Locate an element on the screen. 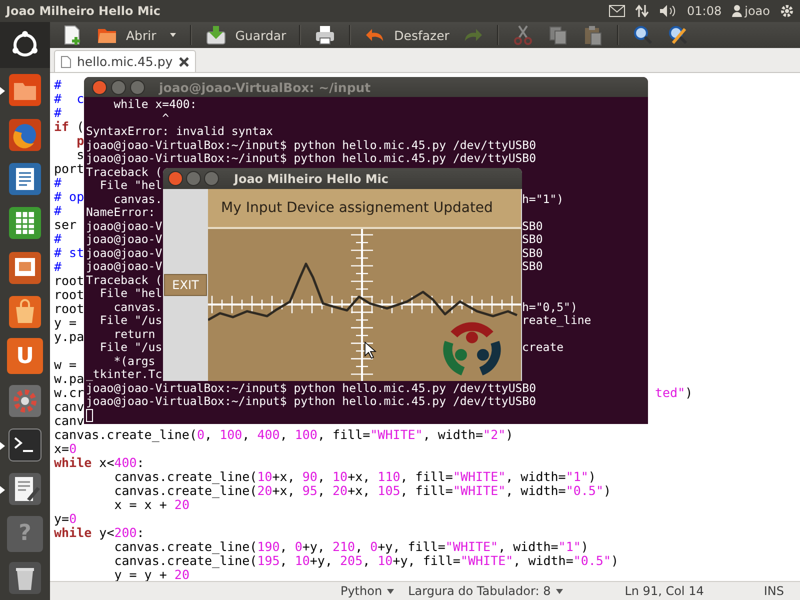 The width and height of the screenshot is (800, 600). code-line: canvas.create_line(190, 0+y, 210, 0+y, fill="WHITE", width="1") is located at coordinates (351, 547).